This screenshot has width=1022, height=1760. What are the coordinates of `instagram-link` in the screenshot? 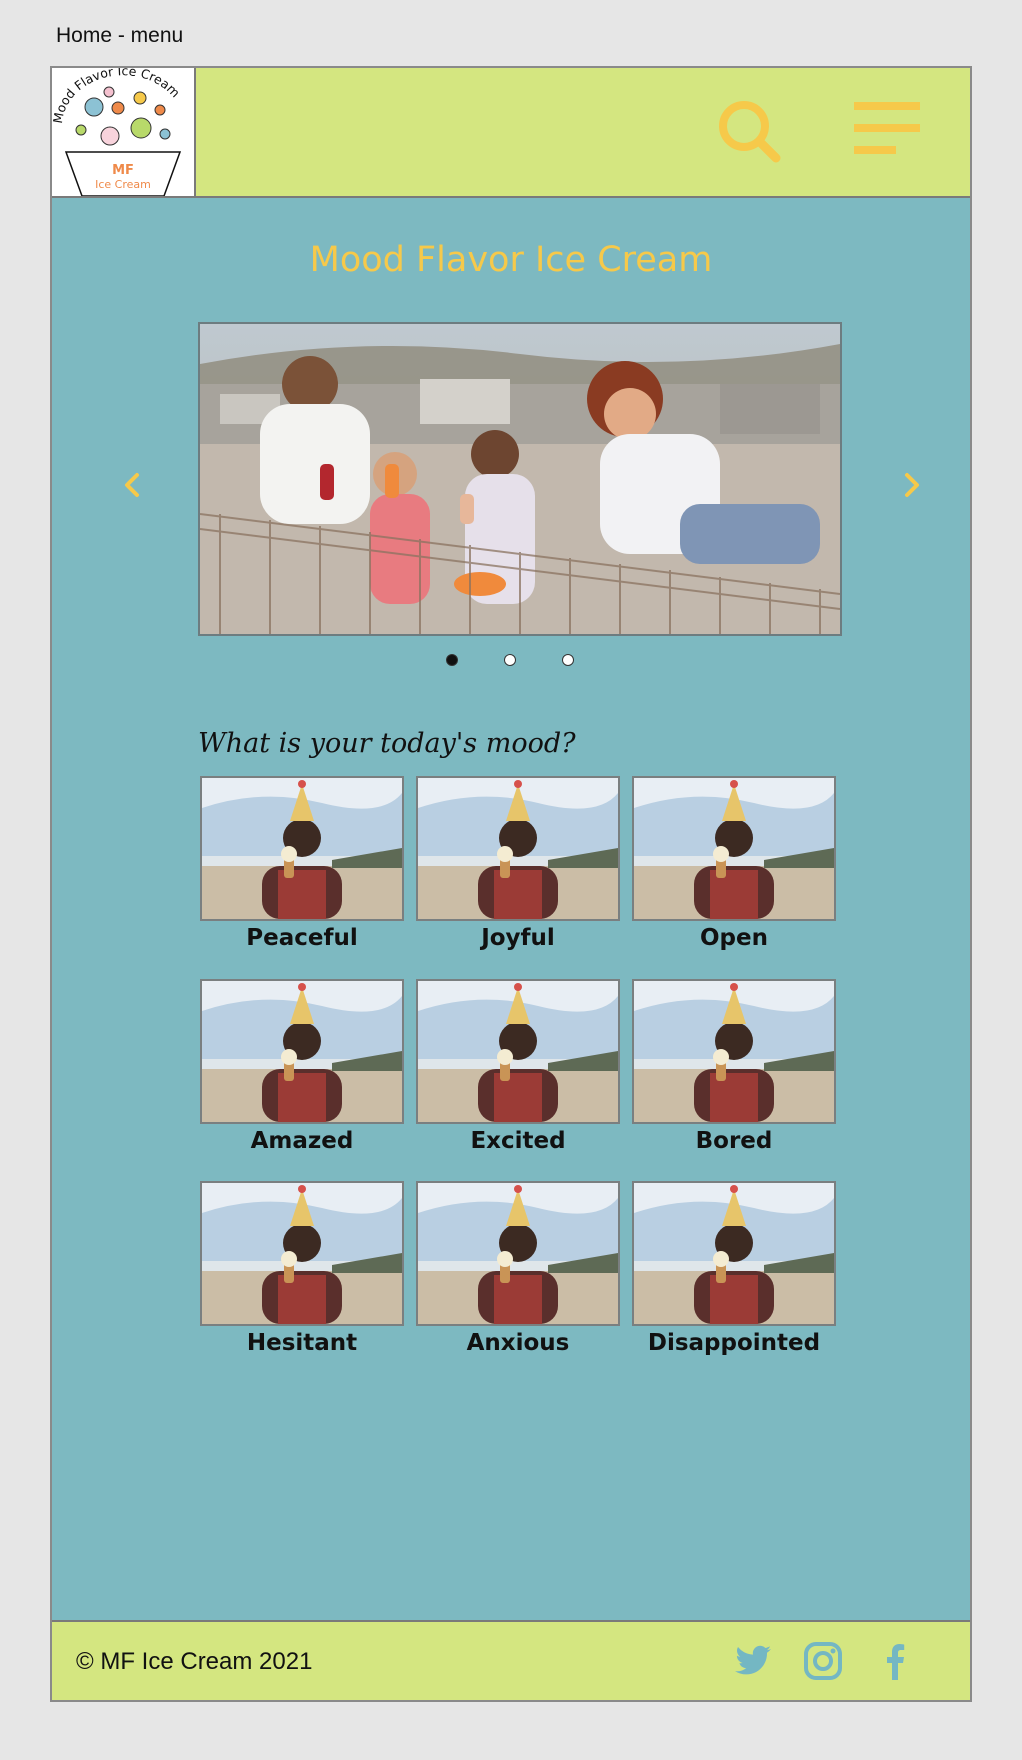 It's located at (823, 1661).